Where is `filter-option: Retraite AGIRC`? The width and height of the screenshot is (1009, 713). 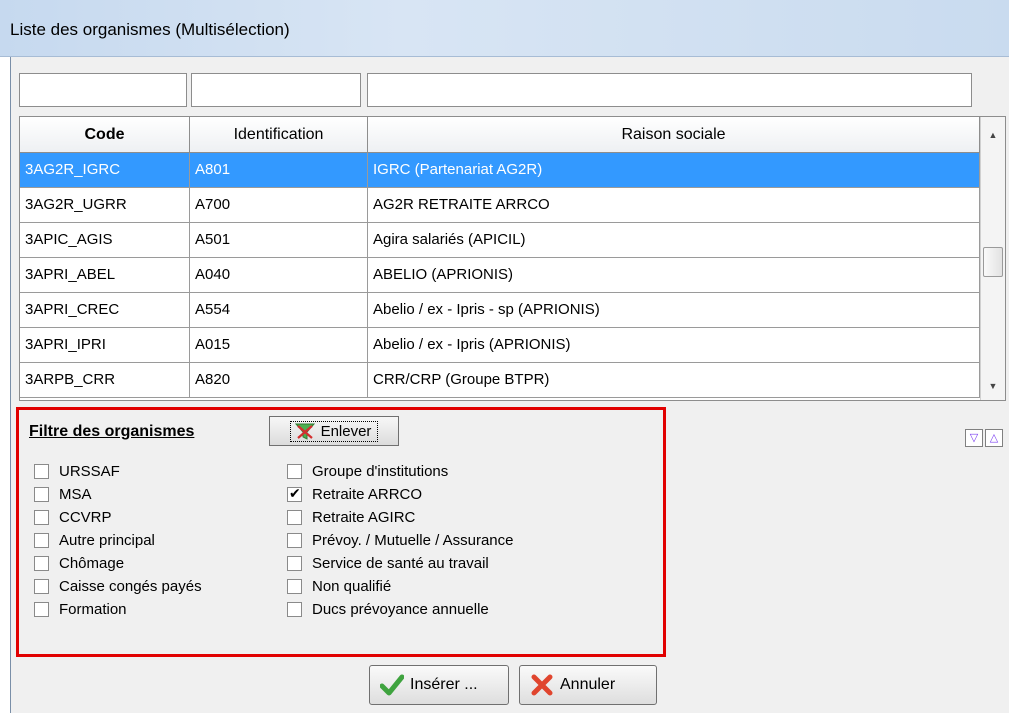 filter-option: Retraite AGIRC is located at coordinates (400, 517).